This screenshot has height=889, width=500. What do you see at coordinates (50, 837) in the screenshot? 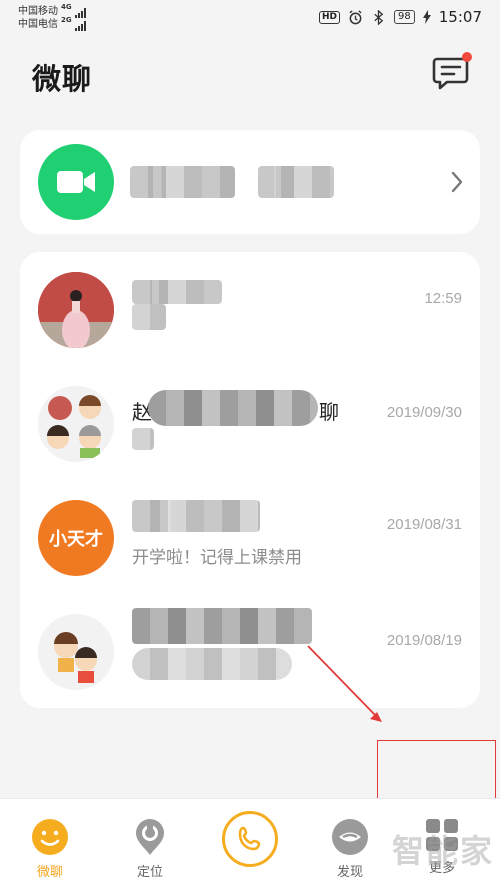
I see `smiley-chat-icon` at bounding box center [50, 837].